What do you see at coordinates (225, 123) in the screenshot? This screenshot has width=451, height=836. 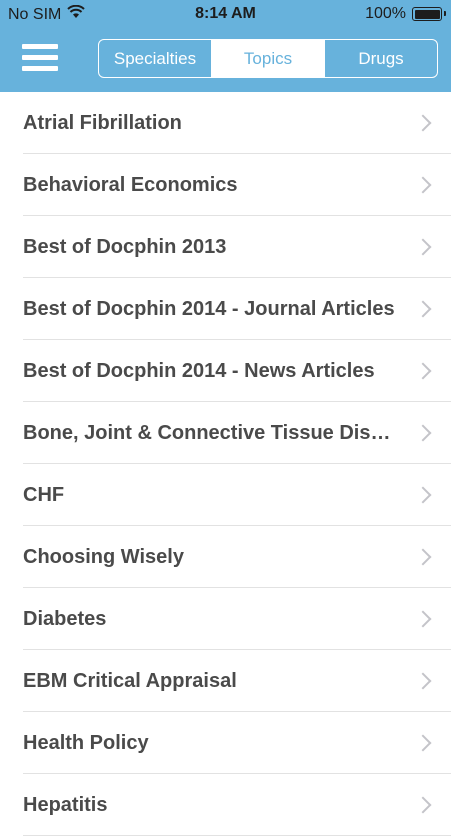 I see `list-item: Atrial Fibrillation` at bounding box center [225, 123].